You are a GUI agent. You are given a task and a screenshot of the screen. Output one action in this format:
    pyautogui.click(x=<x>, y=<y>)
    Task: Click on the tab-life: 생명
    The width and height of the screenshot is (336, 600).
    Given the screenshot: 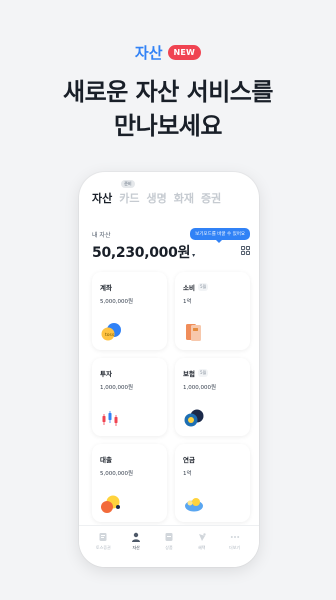 What is the action you would take?
    pyautogui.click(x=157, y=198)
    